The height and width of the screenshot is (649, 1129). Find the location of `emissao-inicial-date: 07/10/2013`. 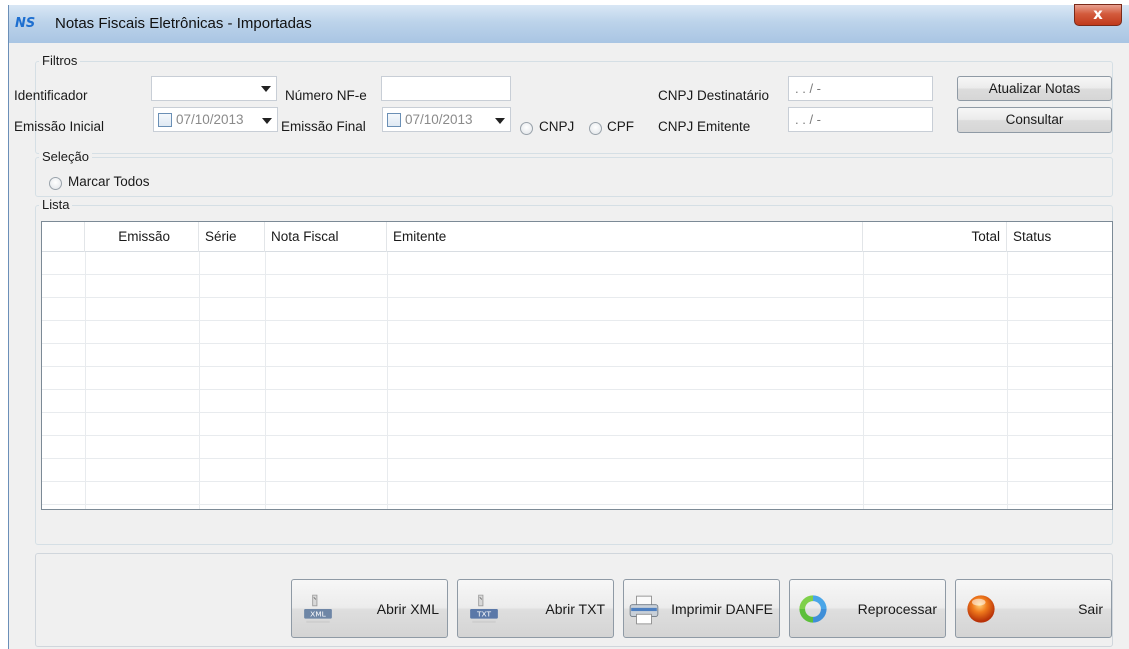

emissao-inicial-date: 07/10/2013 is located at coordinates (210, 119).